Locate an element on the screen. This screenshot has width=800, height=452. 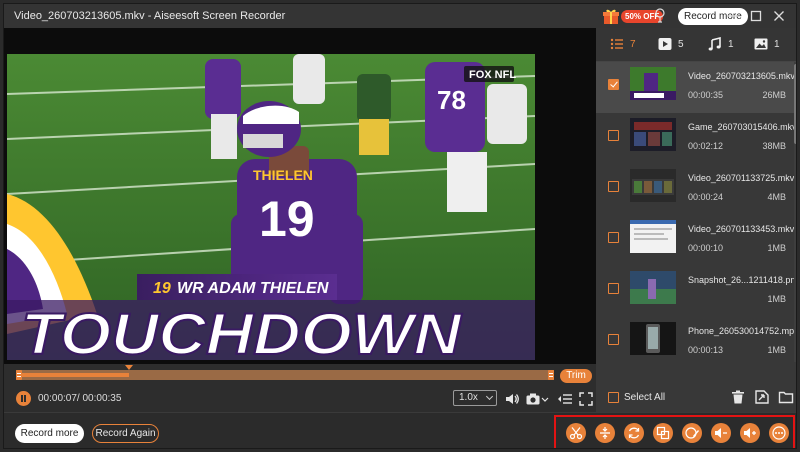
cut-button is located at coordinates (576, 433).